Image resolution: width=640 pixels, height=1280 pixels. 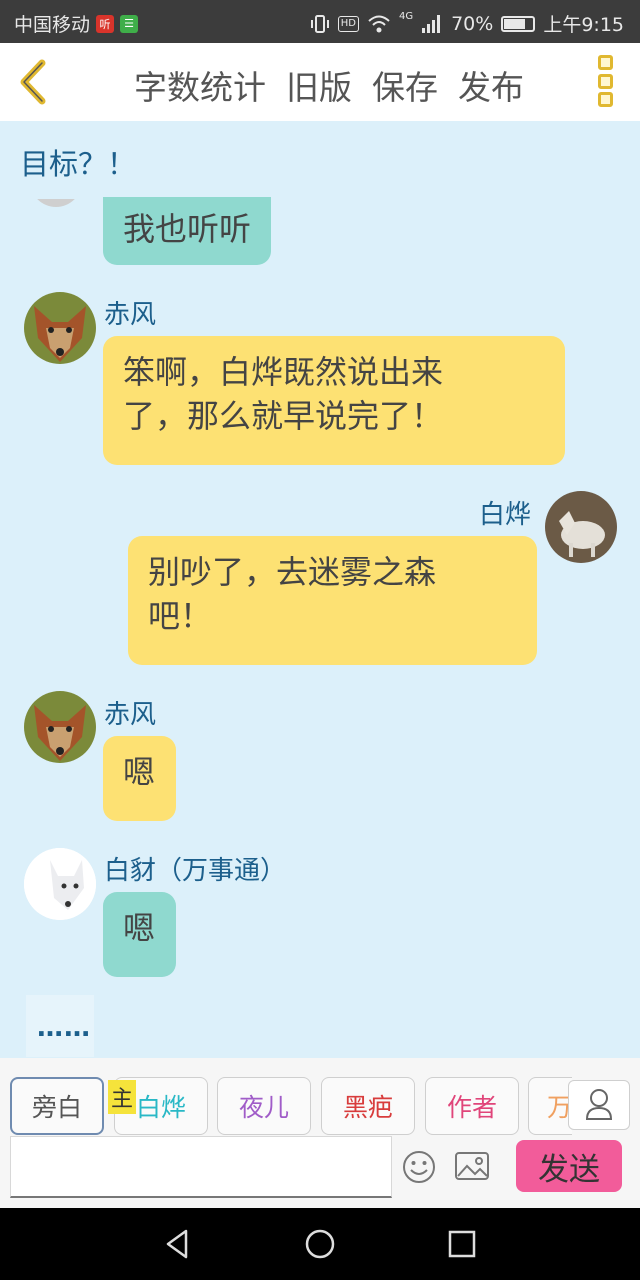 What do you see at coordinates (129, 23) in the screenshot?
I see `android-app-icon: ☰` at bounding box center [129, 23].